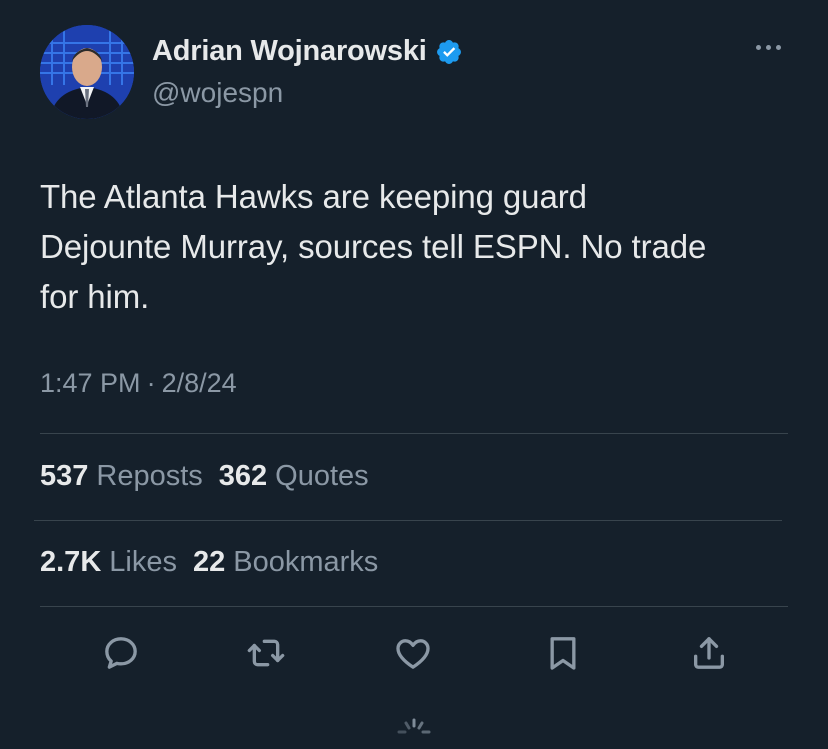 Image resolution: width=828 pixels, height=749 pixels. I want to click on stats-row-likes-bookmarks: 2.7K Likes 22 Bookmarks, so click(209, 562).